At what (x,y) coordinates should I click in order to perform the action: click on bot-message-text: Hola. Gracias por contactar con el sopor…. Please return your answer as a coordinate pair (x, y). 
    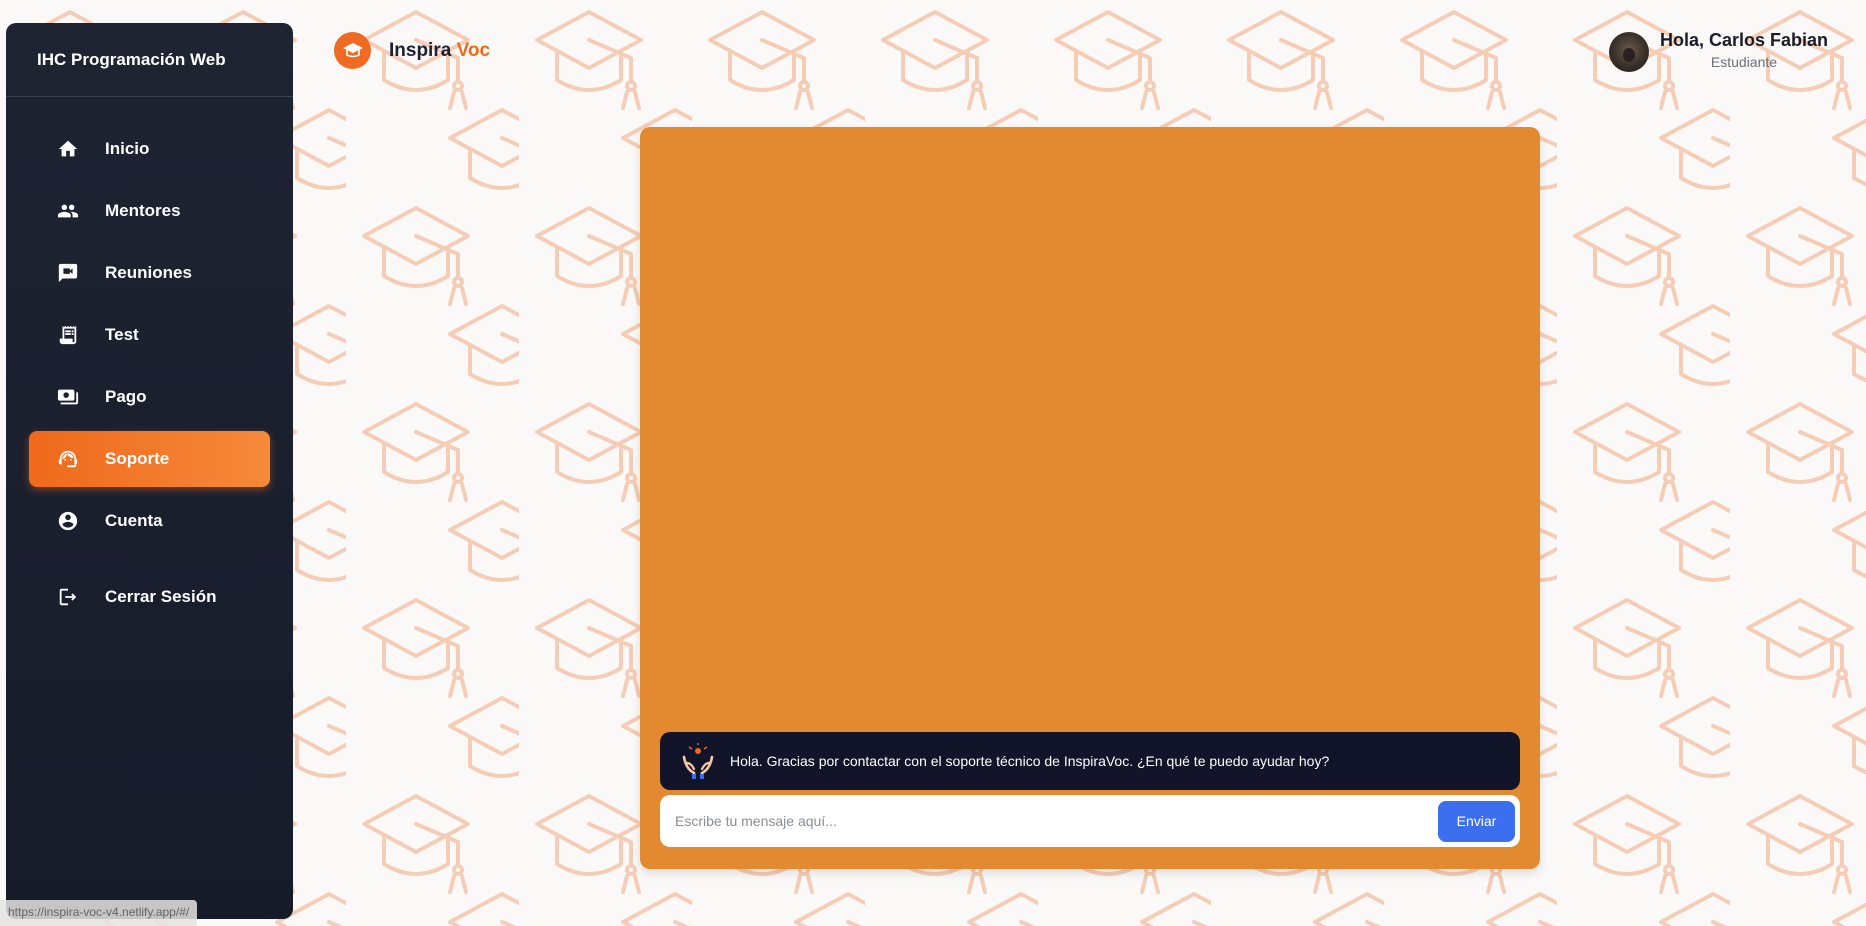
    Looking at the image, I should click on (1030, 761).